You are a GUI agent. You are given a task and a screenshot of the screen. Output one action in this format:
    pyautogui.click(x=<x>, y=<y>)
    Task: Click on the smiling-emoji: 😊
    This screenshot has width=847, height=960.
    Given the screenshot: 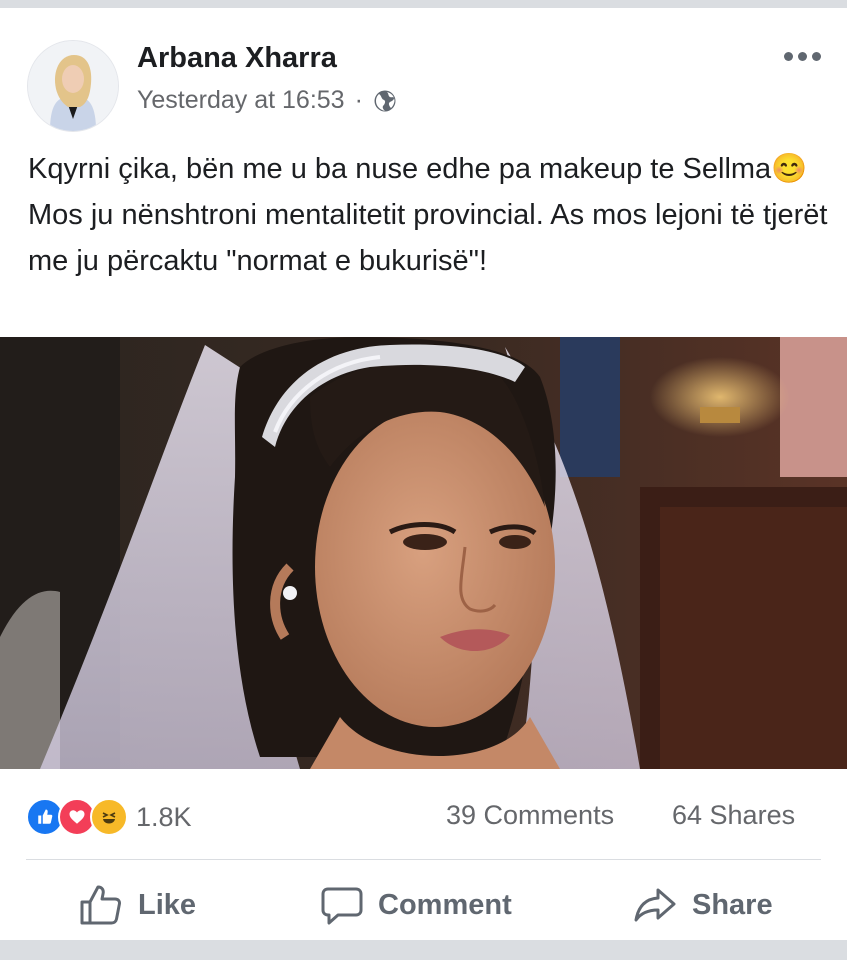 What is the action you would take?
    pyautogui.click(x=789, y=169)
    